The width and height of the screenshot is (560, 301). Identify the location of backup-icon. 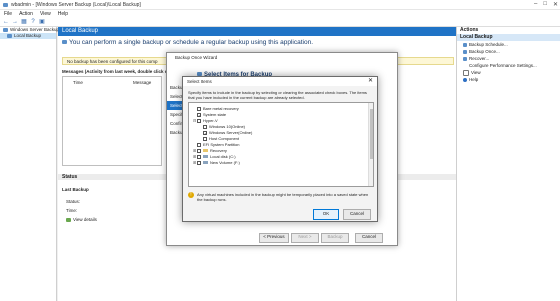
(64, 42).